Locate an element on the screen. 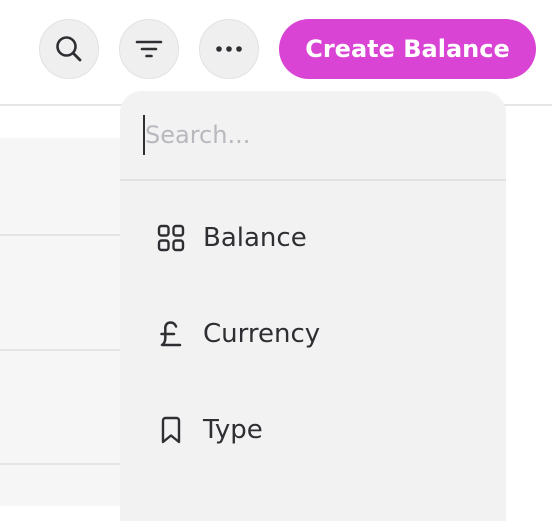 The width and height of the screenshot is (552, 521). search-icon is located at coordinates (69, 49).